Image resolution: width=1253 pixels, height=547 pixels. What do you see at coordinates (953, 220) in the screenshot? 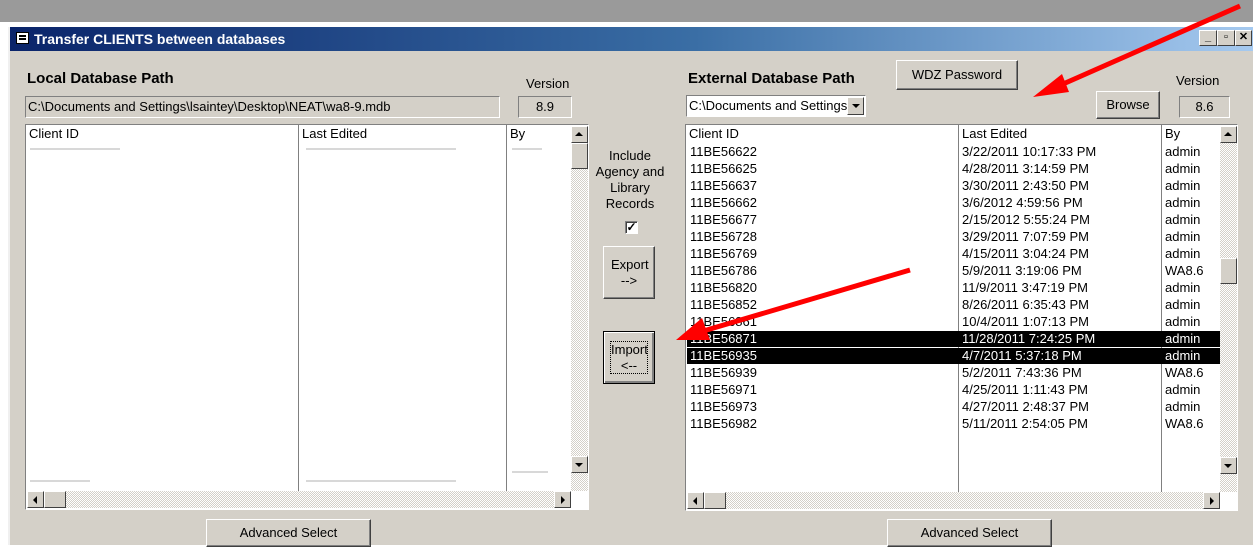
I see `table-row: 11BE56677 2/15/2012 5:55:24 PM admin` at bounding box center [953, 220].